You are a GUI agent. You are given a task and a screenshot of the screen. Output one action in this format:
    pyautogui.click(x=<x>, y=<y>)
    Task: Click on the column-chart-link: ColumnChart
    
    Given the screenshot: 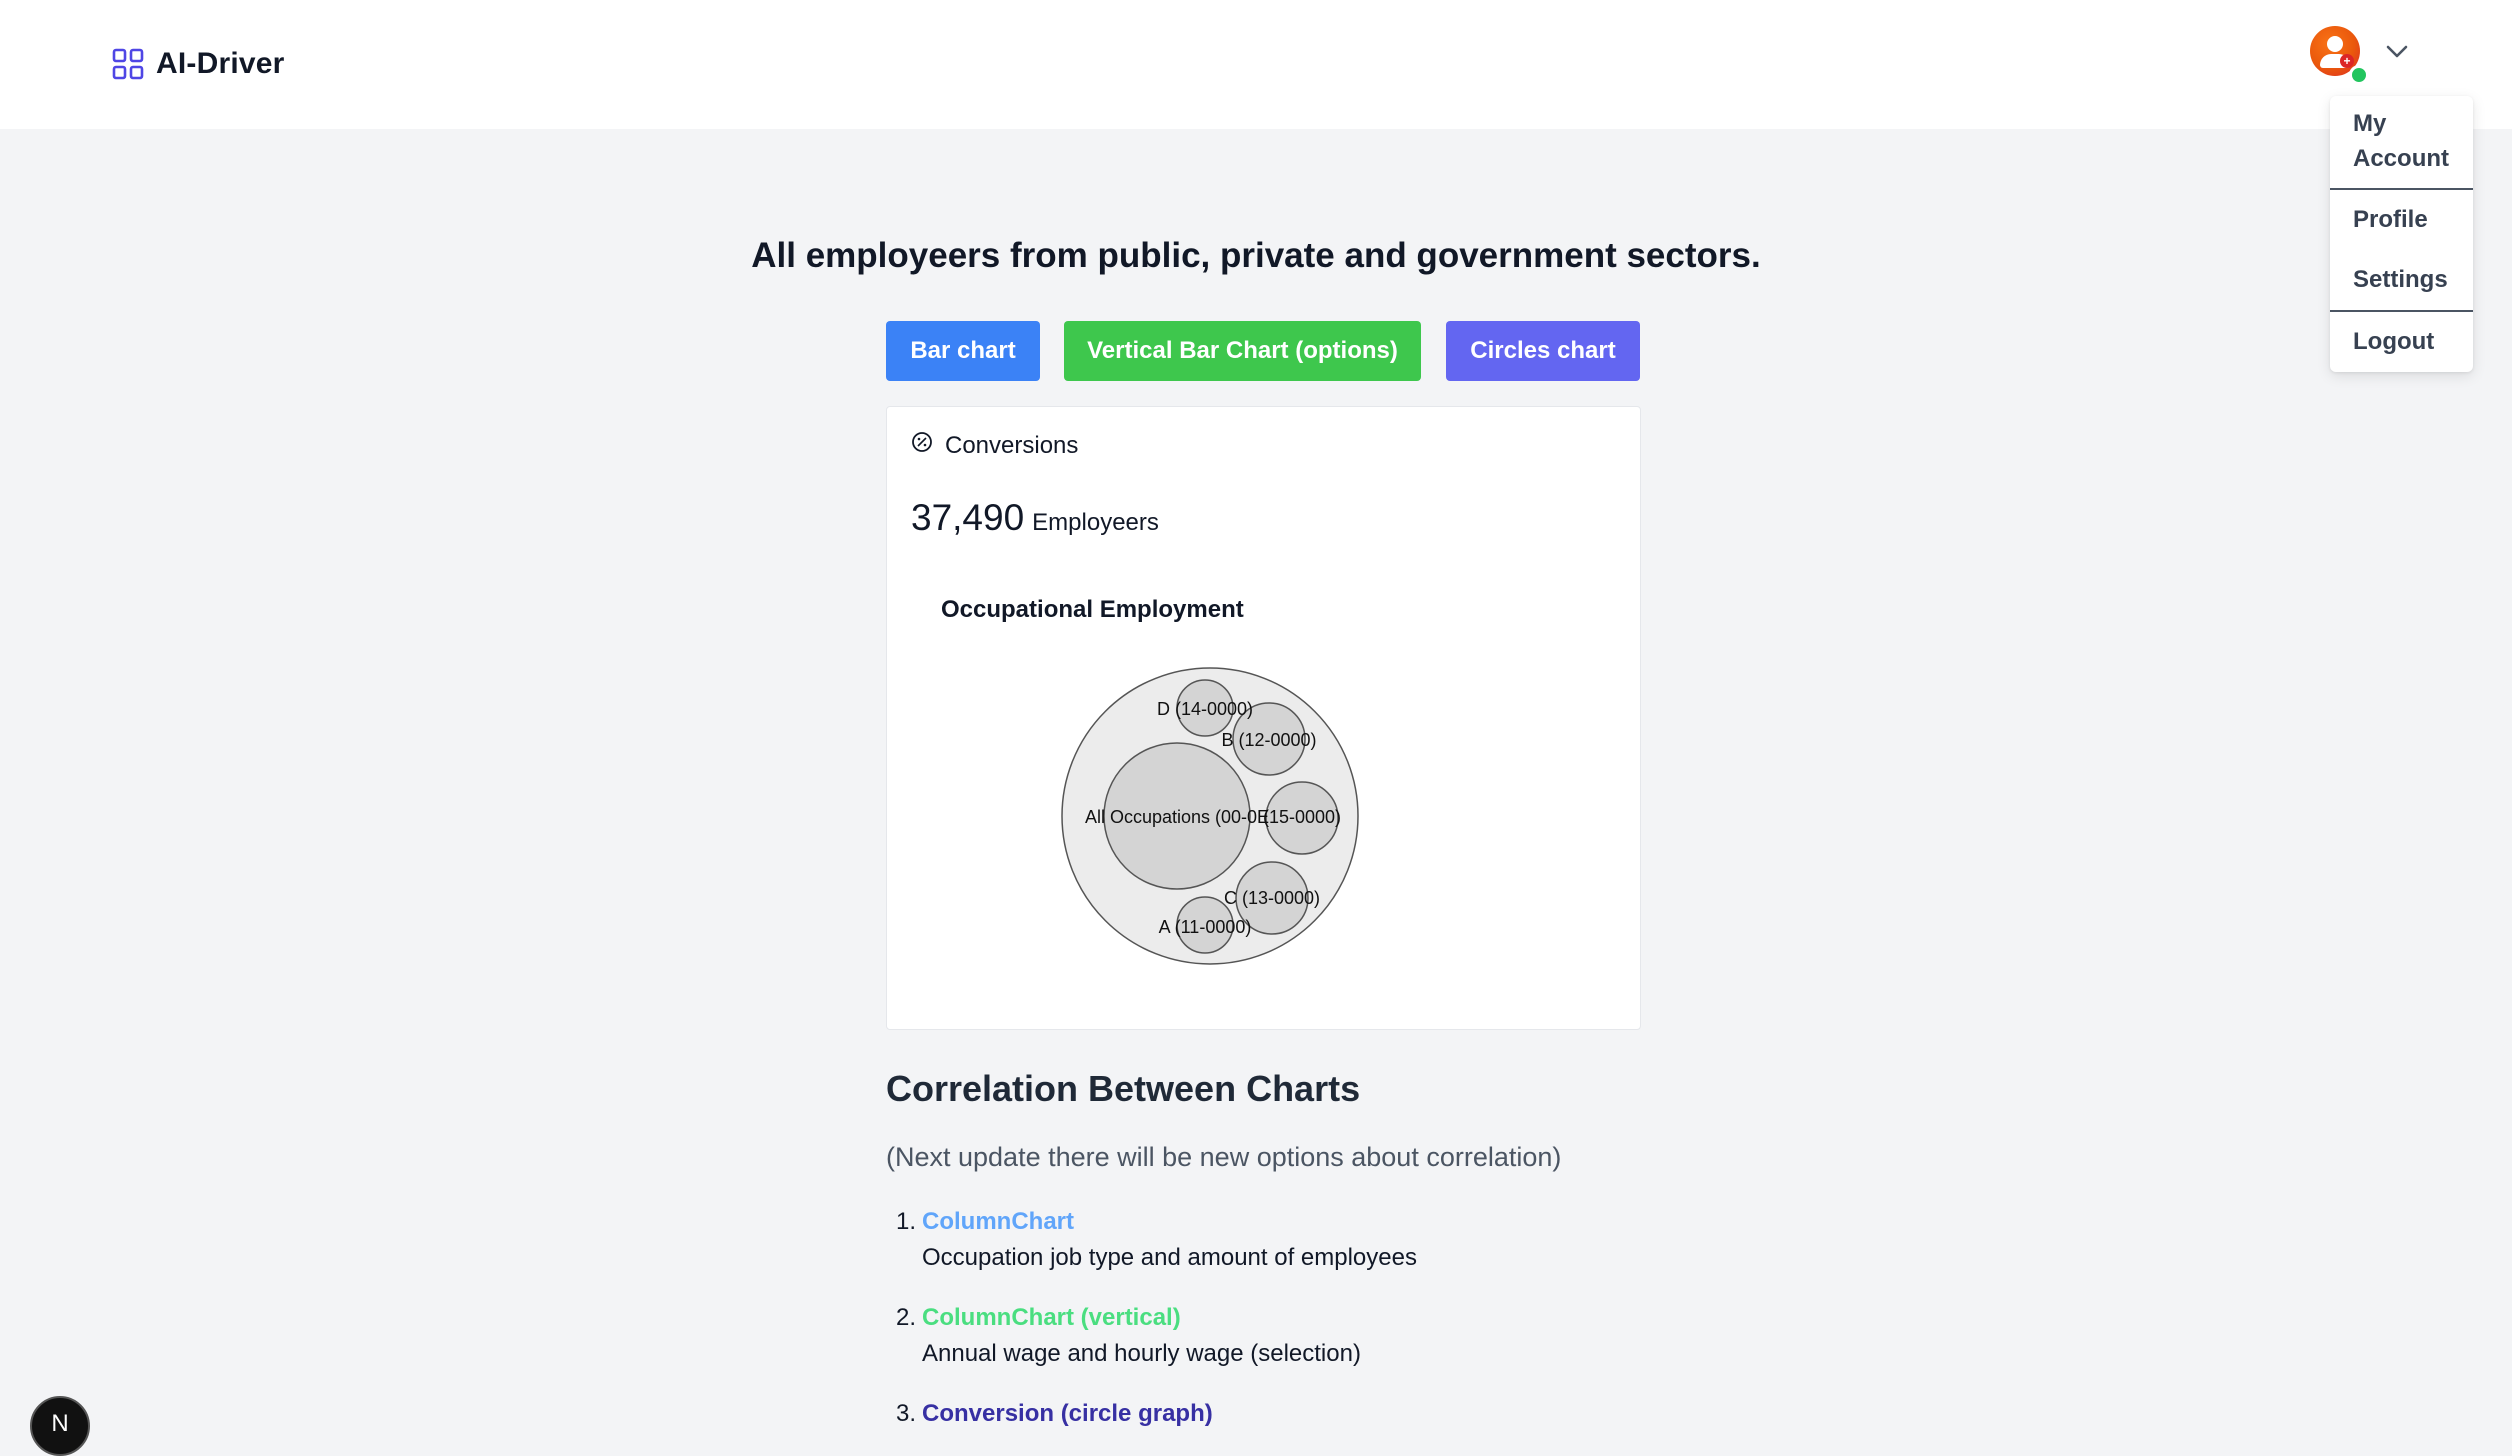 What is the action you would take?
    pyautogui.click(x=998, y=1222)
    